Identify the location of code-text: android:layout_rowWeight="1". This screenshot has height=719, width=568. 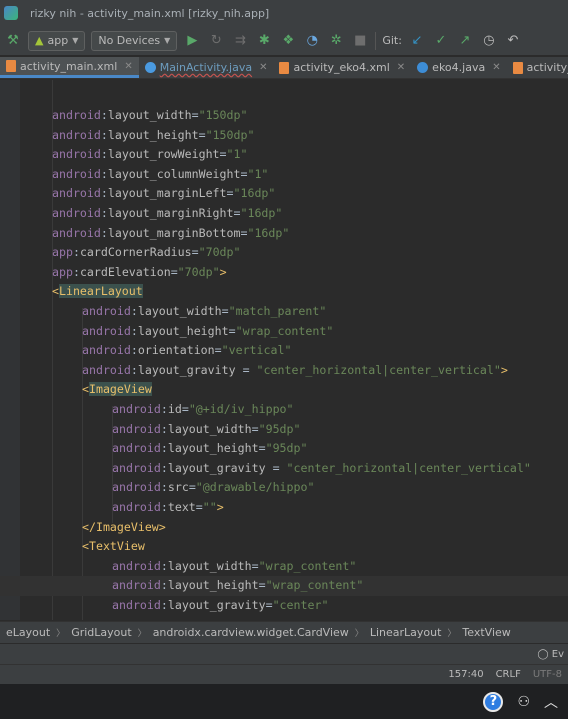
(149, 155).